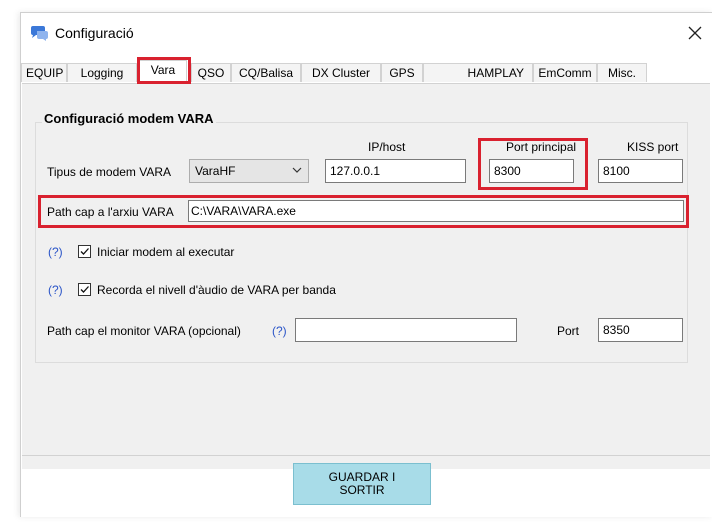 Image resolution: width=712 pixels, height=524 pixels. What do you see at coordinates (129, 118) in the screenshot?
I see `group-title: Configuració modem VARA` at bounding box center [129, 118].